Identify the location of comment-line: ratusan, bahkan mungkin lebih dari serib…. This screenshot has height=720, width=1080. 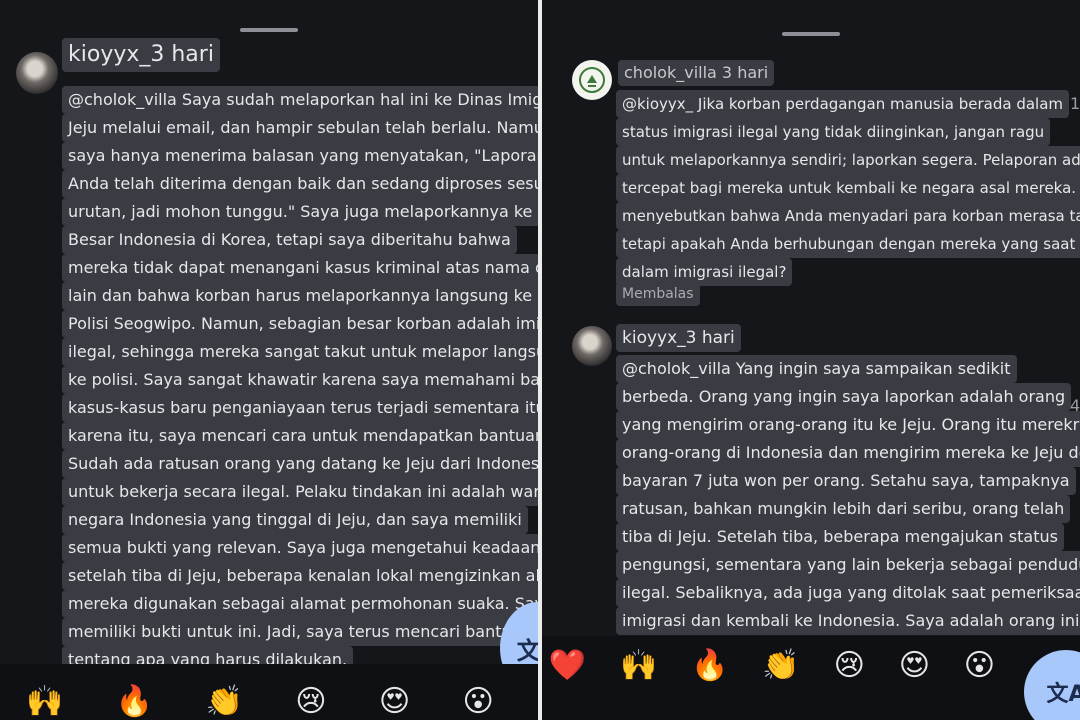
(848, 509).